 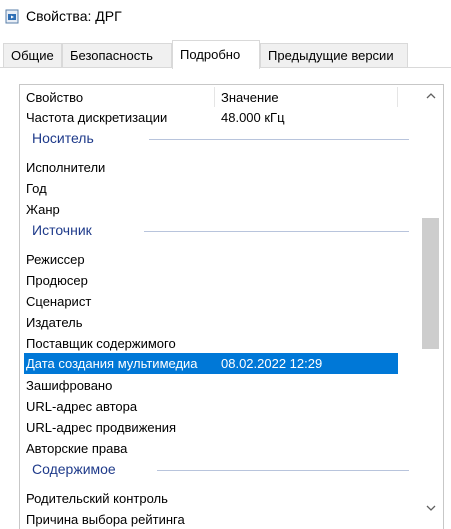 I want to click on group-header: Содержимое, so click(x=220, y=470).